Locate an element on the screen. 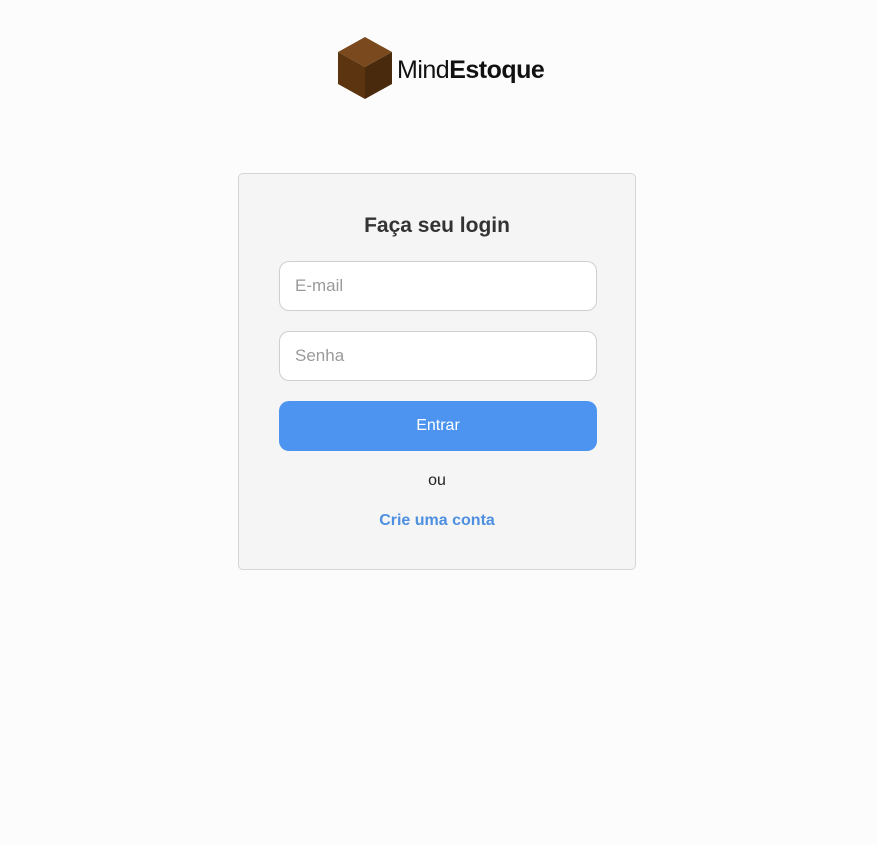  brand-name: MindEstoque is located at coordinates (471, 69).